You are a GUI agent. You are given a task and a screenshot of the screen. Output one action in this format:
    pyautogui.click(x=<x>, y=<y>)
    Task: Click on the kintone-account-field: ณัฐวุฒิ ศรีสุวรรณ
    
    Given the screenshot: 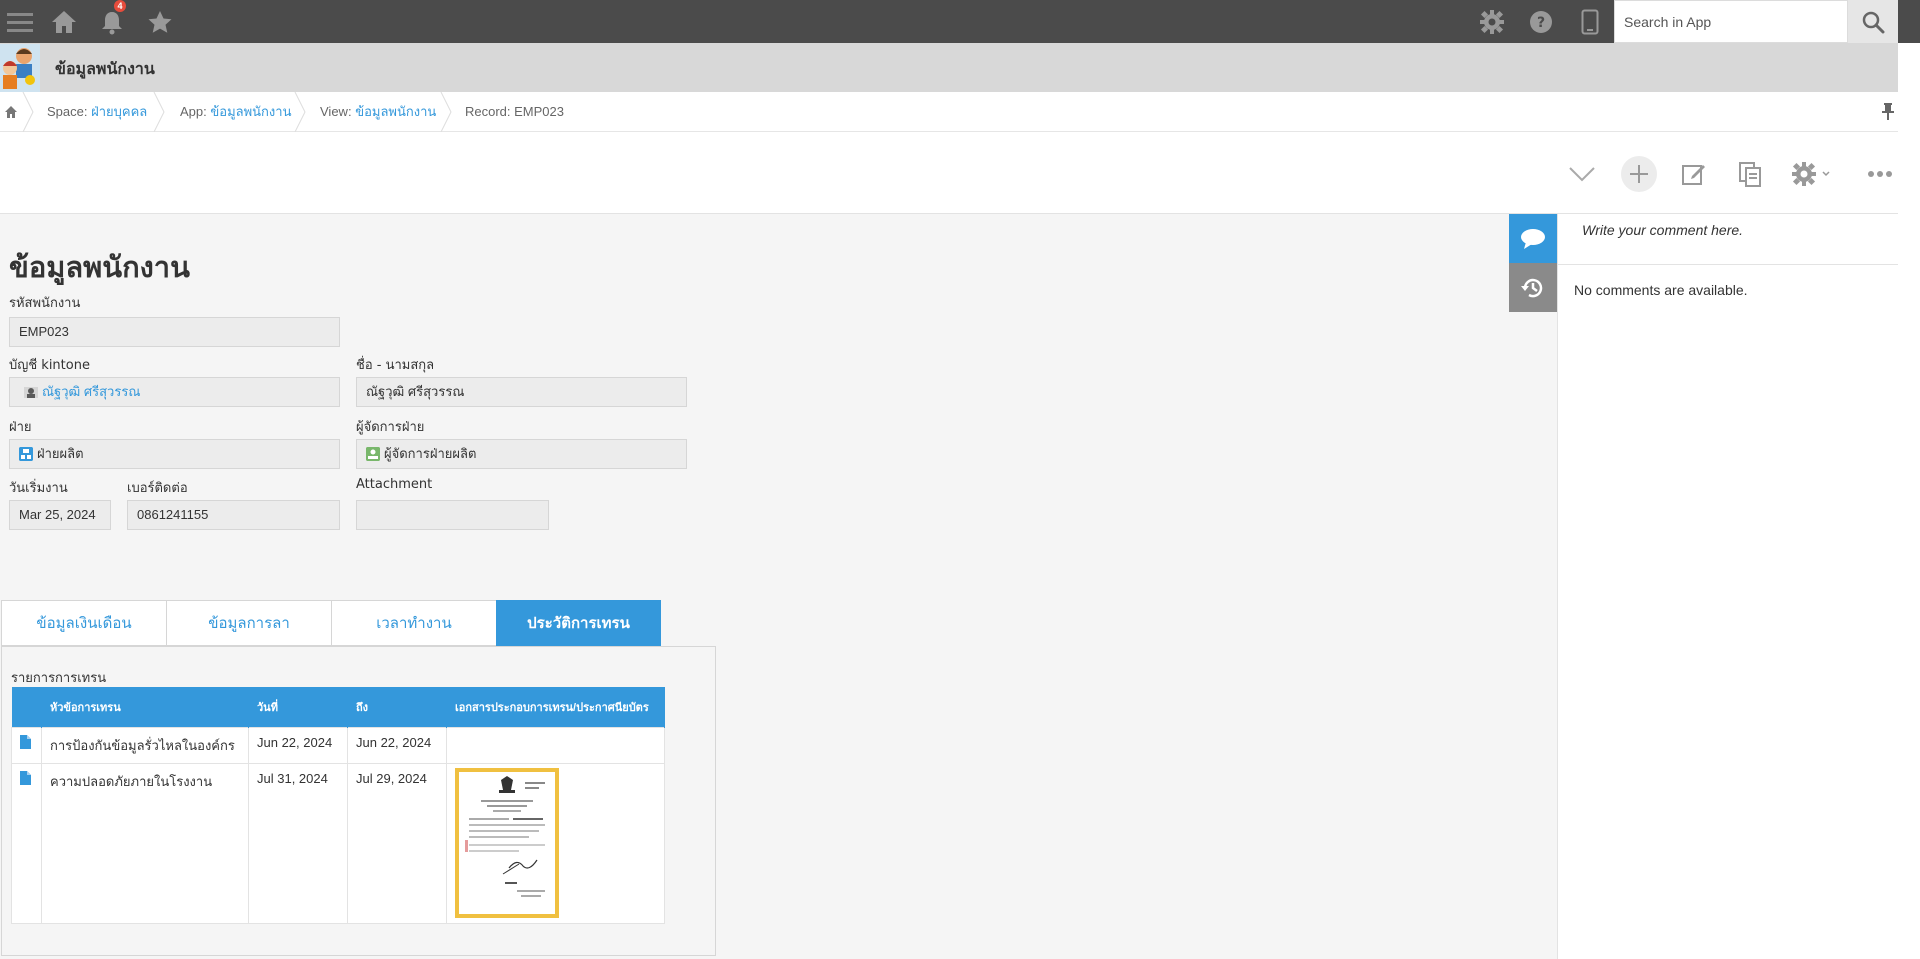 What is the action you would take?
    pyautogui.click(x=174, y=392)
    